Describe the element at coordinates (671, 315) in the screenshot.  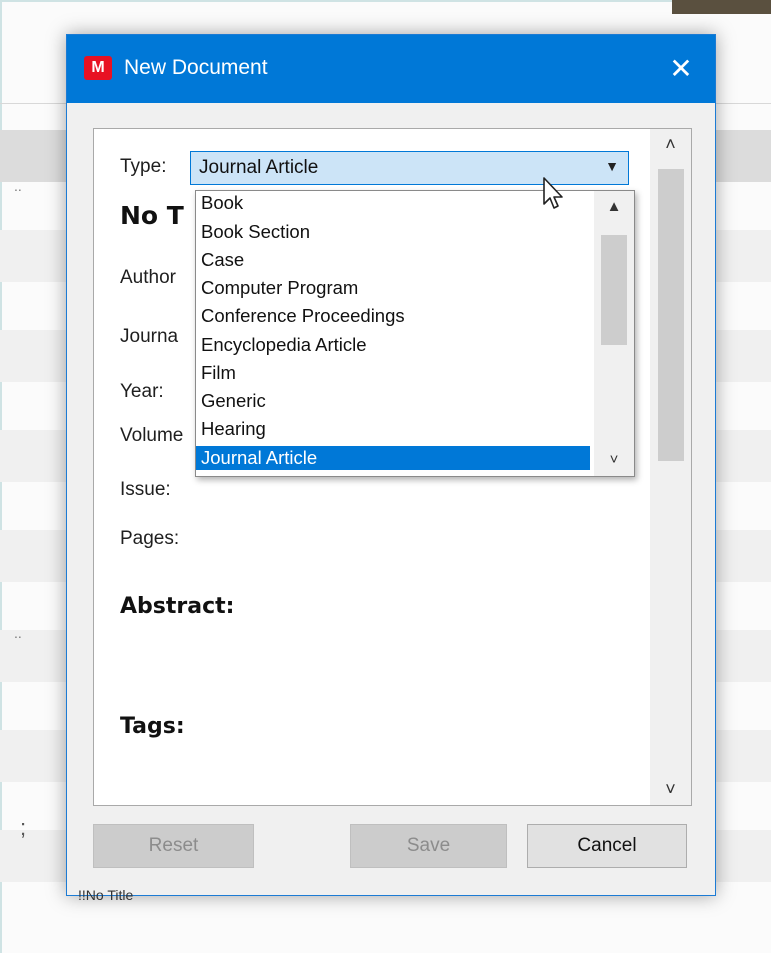
I see `scrollbar-thumb` at that location.